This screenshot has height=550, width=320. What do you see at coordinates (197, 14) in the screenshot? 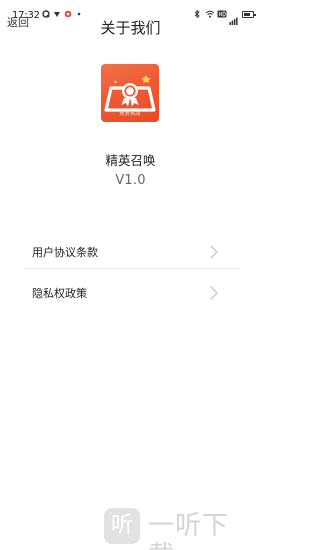
I see `bluetooth-icon` at bounding box center [197, 14].